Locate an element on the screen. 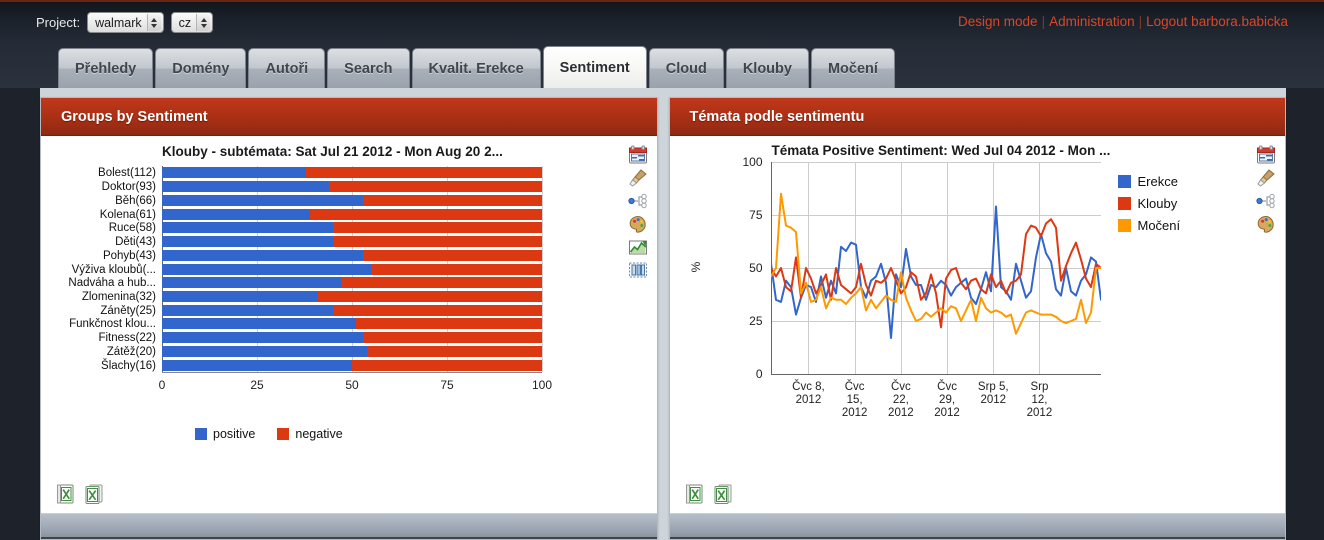 Image resolution: width=1324 pixels, height=540 pixels. project-select: walmark is located at coordinates (125, 22).